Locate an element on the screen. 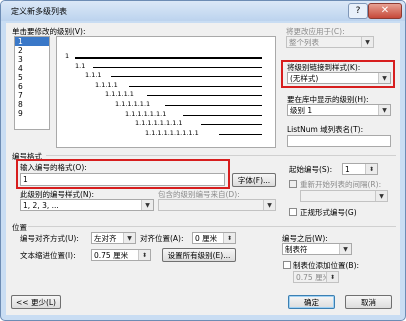  preview-number: 1 is located at coordinates (67, 56).